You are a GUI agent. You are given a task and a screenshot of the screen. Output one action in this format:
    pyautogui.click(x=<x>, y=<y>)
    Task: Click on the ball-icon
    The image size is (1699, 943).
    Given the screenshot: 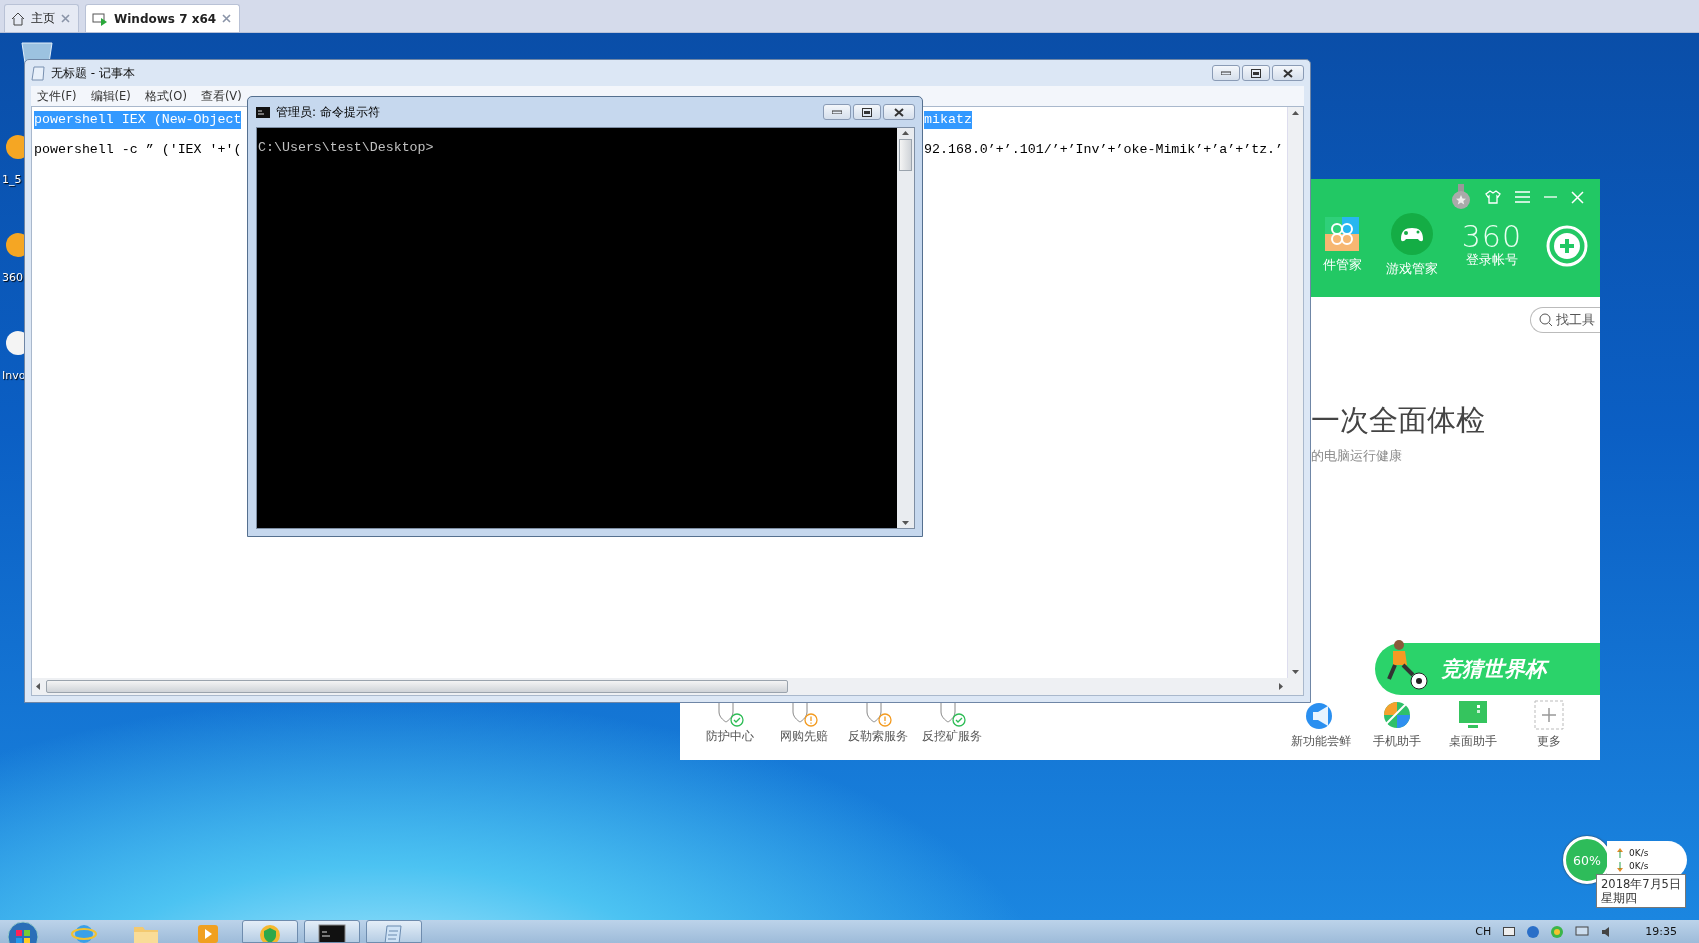 What is the action you would take?
    pyautogui.click(x=1397, y=715)
    